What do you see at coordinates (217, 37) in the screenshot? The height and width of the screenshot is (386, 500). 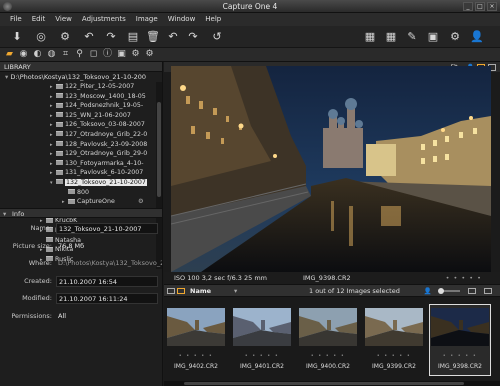 I see `reset-icon: ↺` at bounding box center [217, 37].